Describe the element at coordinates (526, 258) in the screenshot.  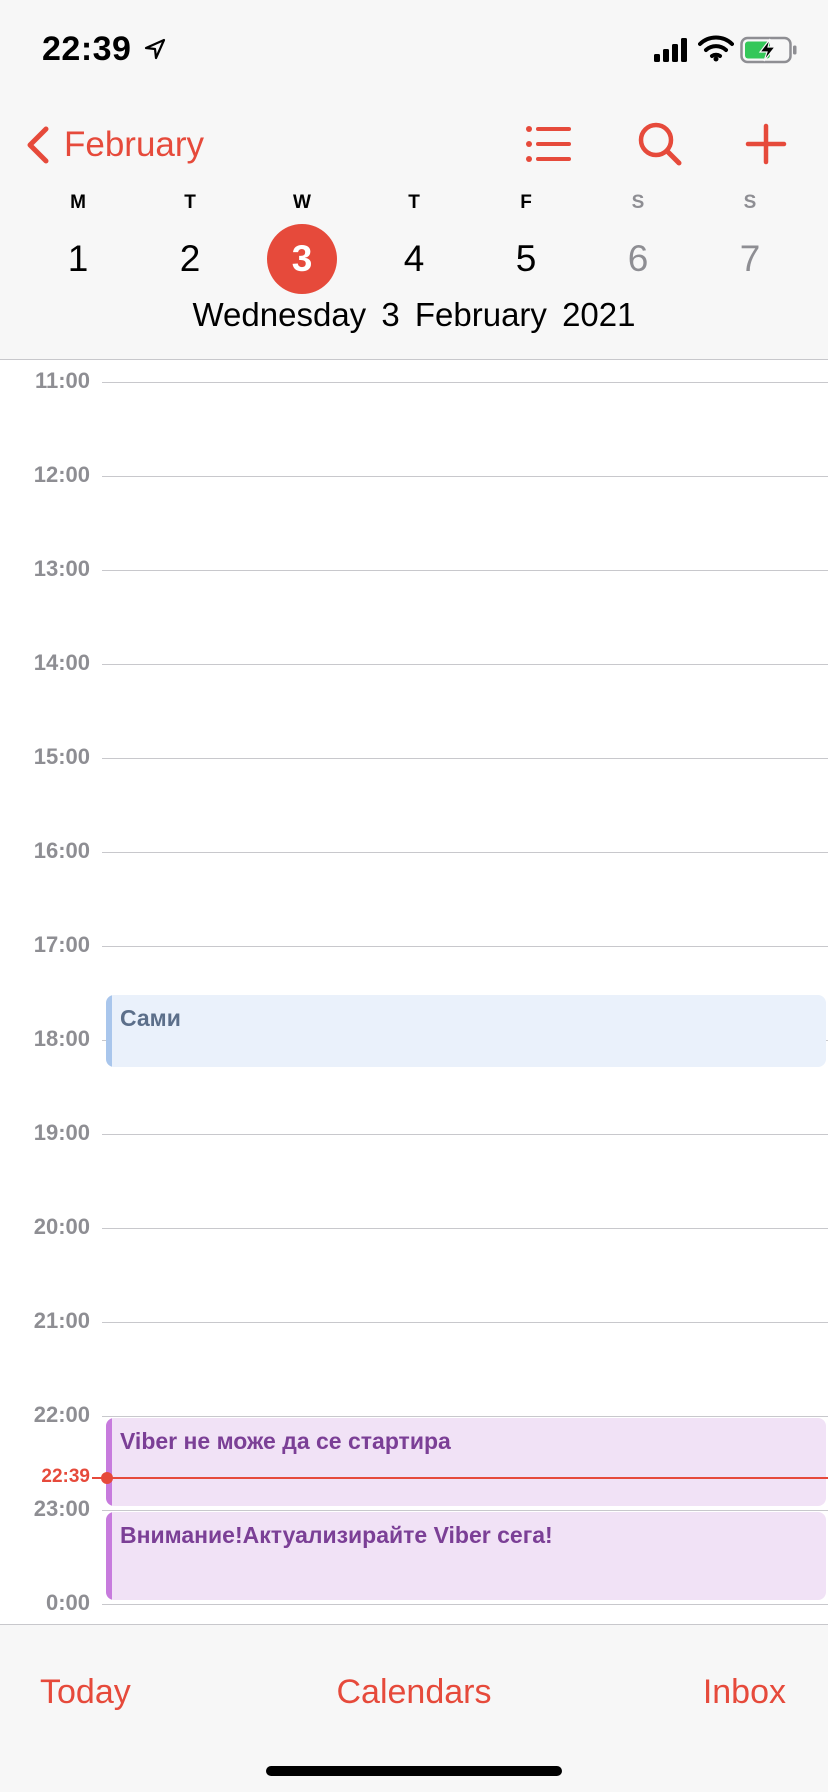
I see `day-number: 5` at that location.